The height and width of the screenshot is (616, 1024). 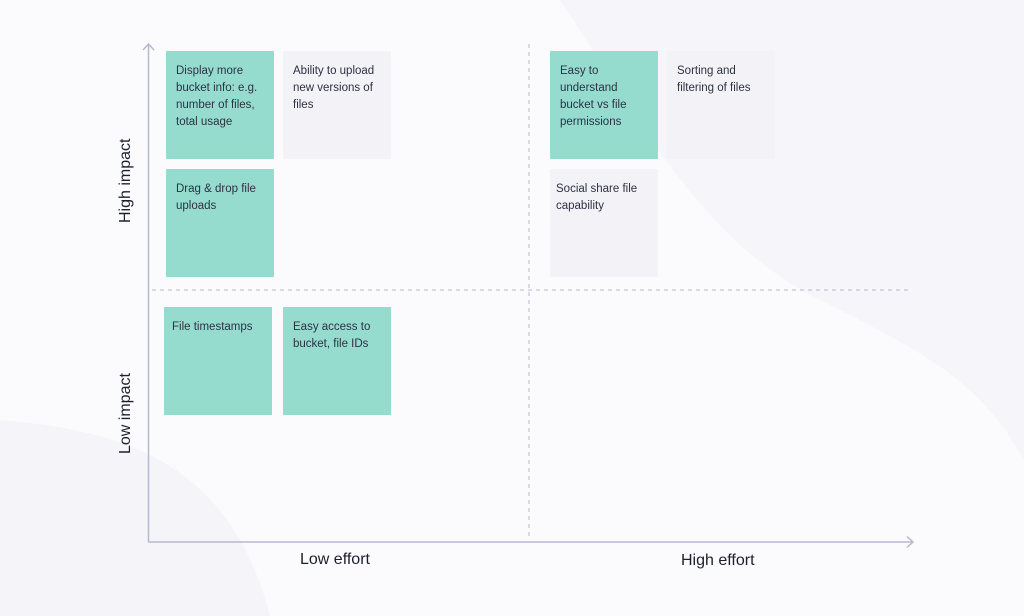 I want to click on note-text: Drag & drop file uploads, so click(x=216, y=197).